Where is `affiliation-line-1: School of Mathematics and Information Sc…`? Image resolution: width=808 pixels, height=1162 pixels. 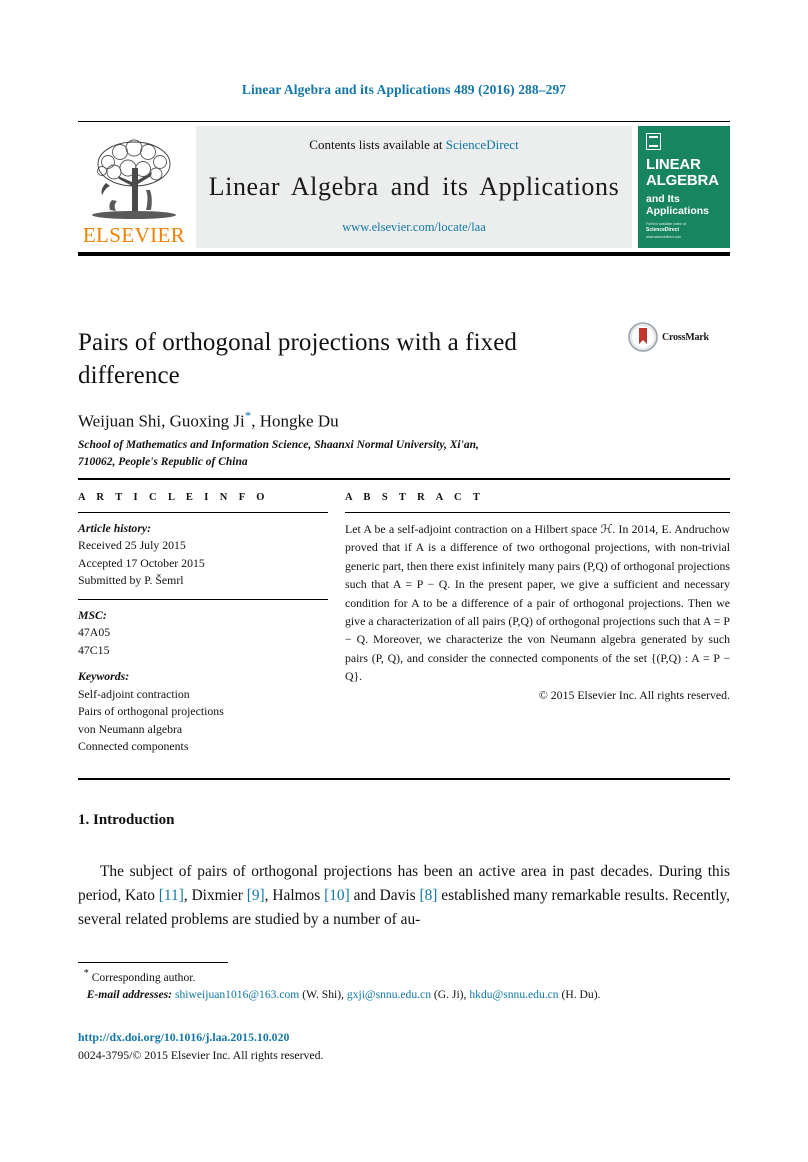 affiliation-line-1: School of Mathematics and Information Sc… is located at coordinates (278, 445).